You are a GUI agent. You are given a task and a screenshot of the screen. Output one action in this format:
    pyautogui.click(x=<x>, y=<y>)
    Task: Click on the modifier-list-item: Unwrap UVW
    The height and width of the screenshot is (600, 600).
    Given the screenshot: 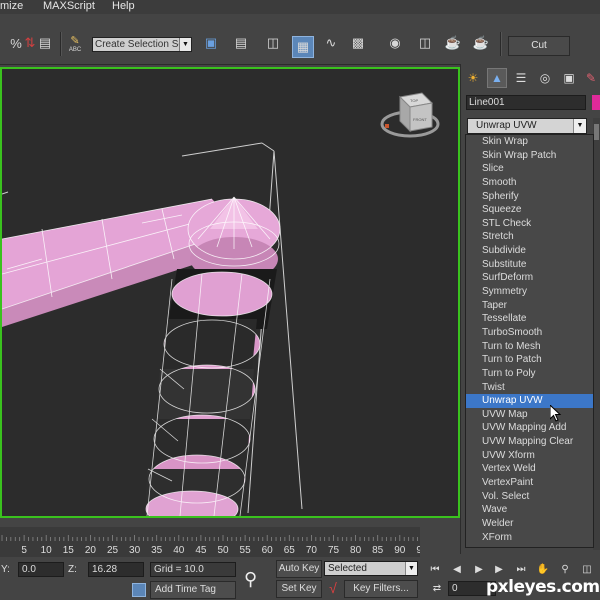 What is the action you would take?
    pyautogui.click(x=529, y=401)
    